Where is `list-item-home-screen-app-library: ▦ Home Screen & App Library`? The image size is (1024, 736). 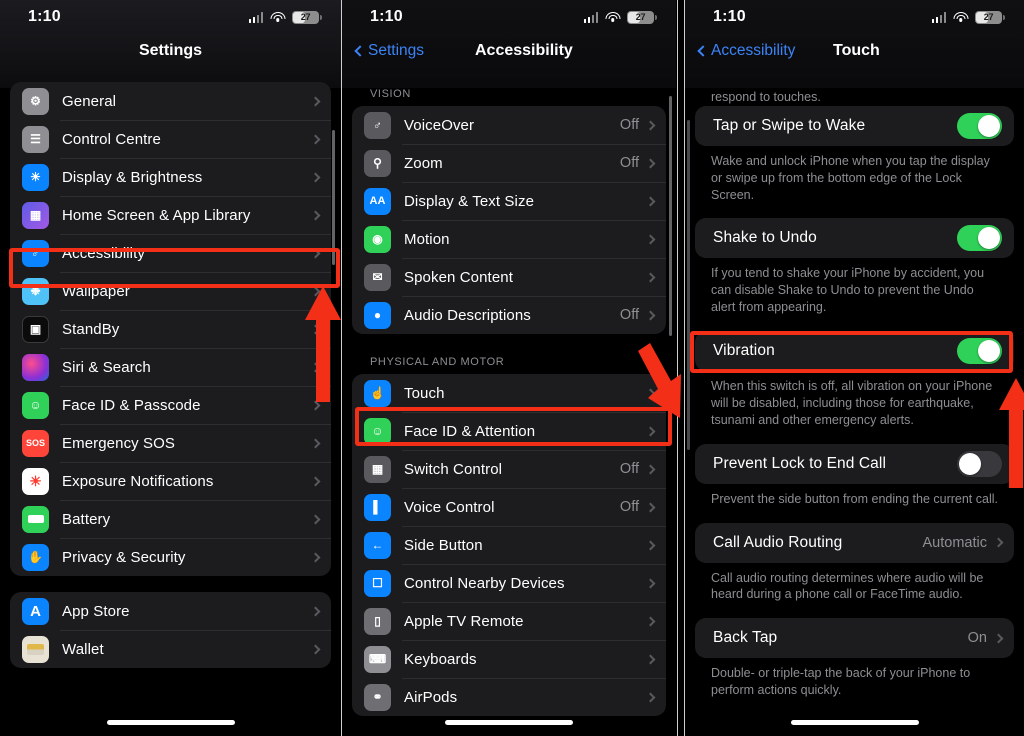
list-item-home-screen-app-library: ▦ Home Screen & App Library is located at coordinates (170, 215).